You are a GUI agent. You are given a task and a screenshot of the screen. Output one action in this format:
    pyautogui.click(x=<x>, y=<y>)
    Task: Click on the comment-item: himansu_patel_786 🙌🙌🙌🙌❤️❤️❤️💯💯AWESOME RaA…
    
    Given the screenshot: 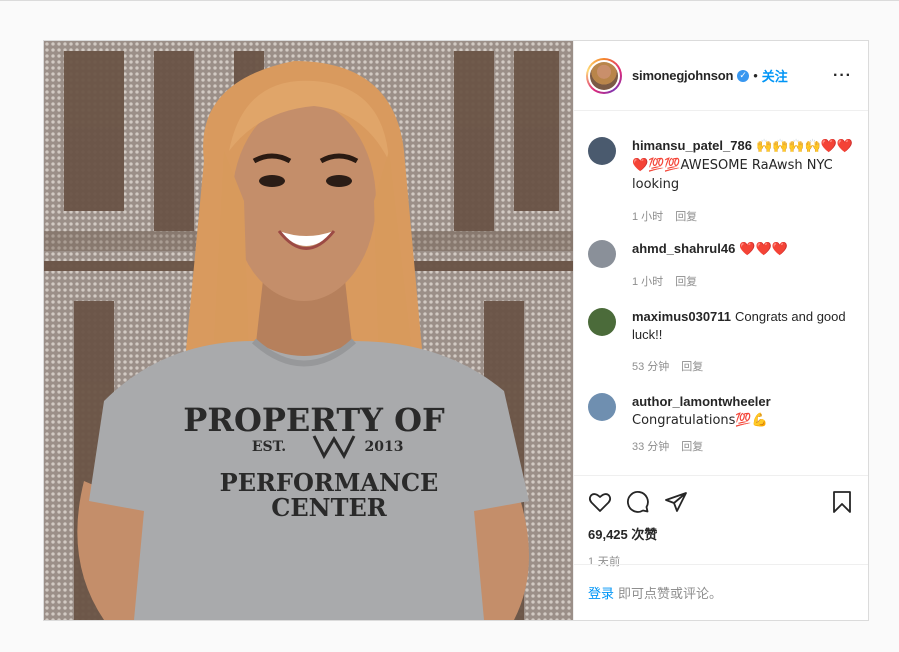 What is the action you would take?
    pyautogui.click(x=721, y=181)
    